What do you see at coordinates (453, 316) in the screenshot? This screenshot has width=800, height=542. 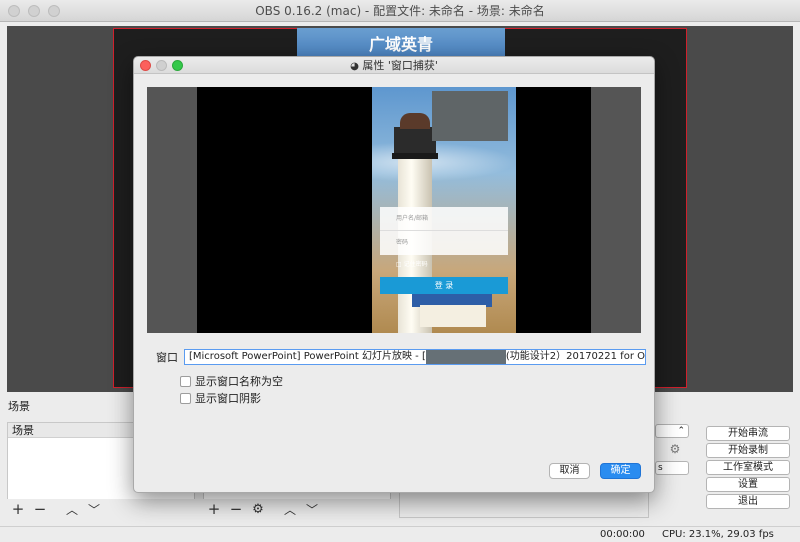 I see `house` at bounding box center [453, 316].